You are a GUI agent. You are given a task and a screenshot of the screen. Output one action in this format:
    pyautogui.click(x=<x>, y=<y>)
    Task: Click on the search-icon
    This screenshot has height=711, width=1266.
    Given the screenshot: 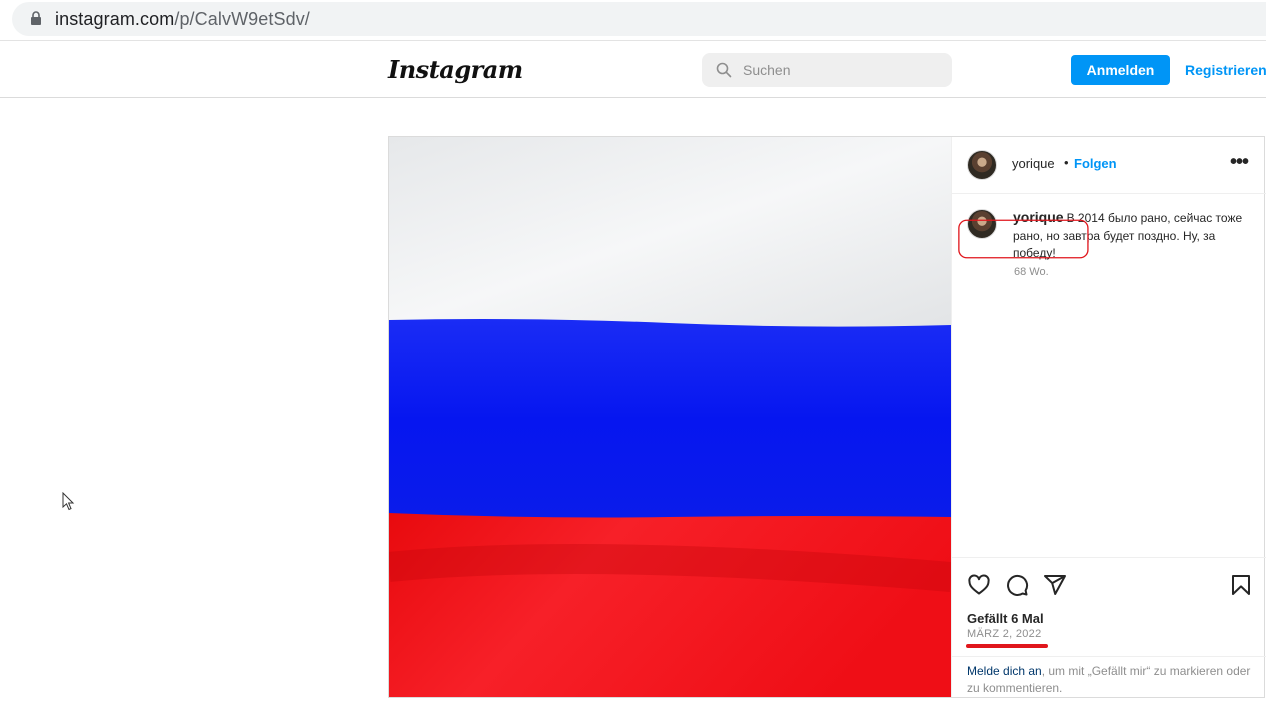 What is the action you would take?
    pyautogui.click(x=724, y=70)
    